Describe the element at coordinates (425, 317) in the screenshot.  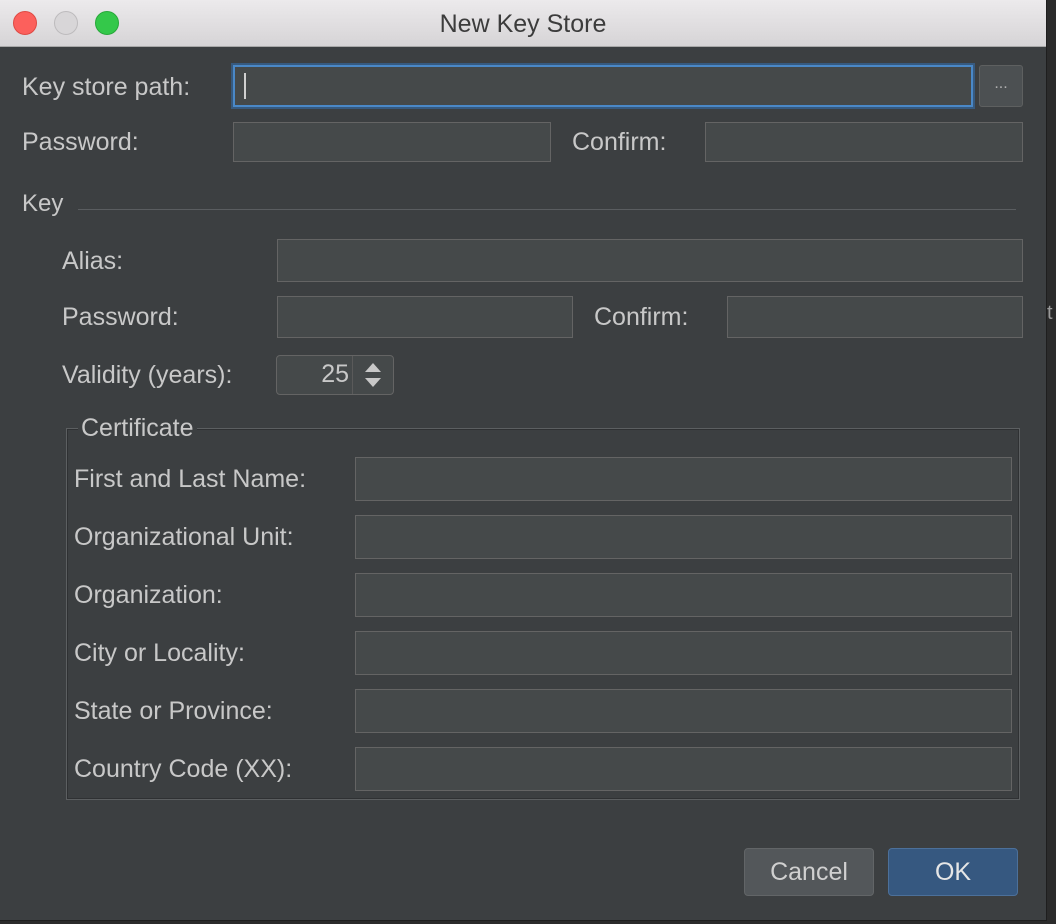
I see `key-password-input` at that location.